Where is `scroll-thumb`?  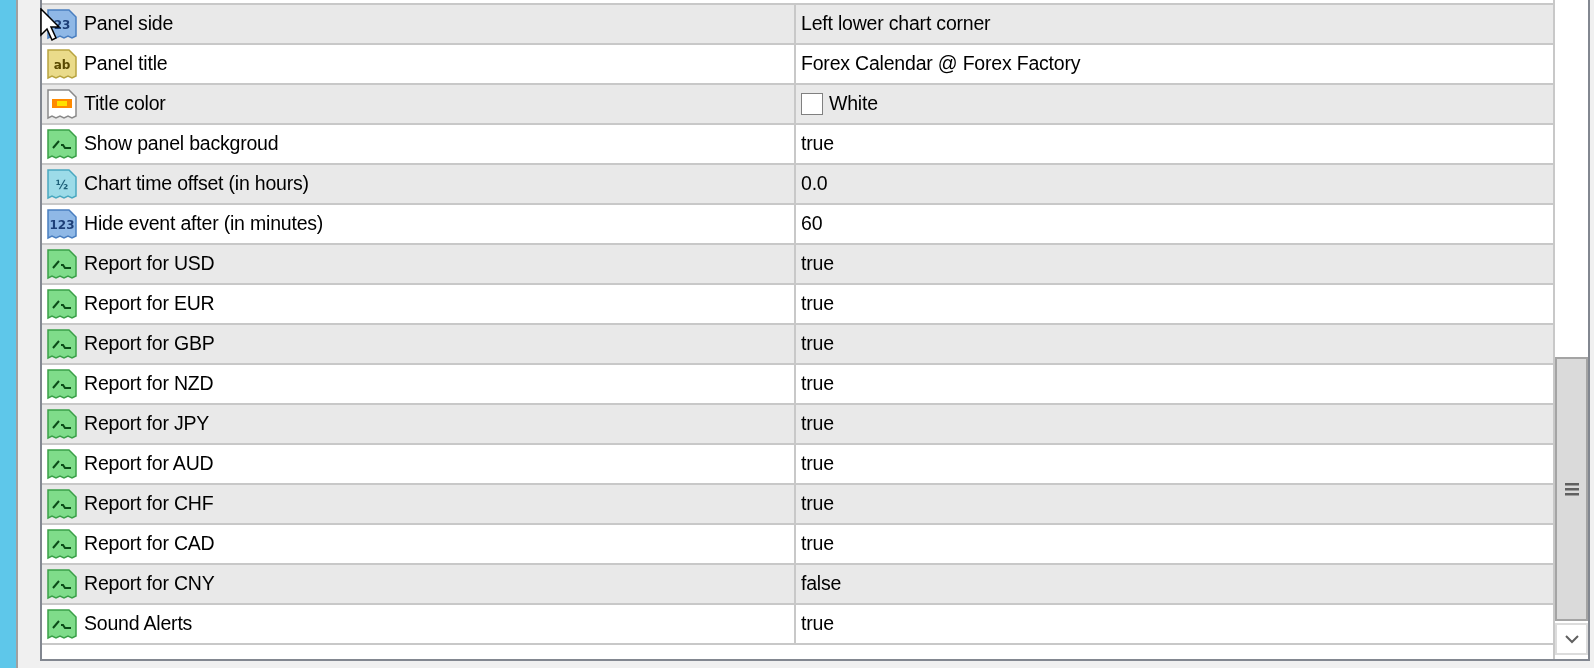
scroll-thumb is located at coordinates (1571, 489).